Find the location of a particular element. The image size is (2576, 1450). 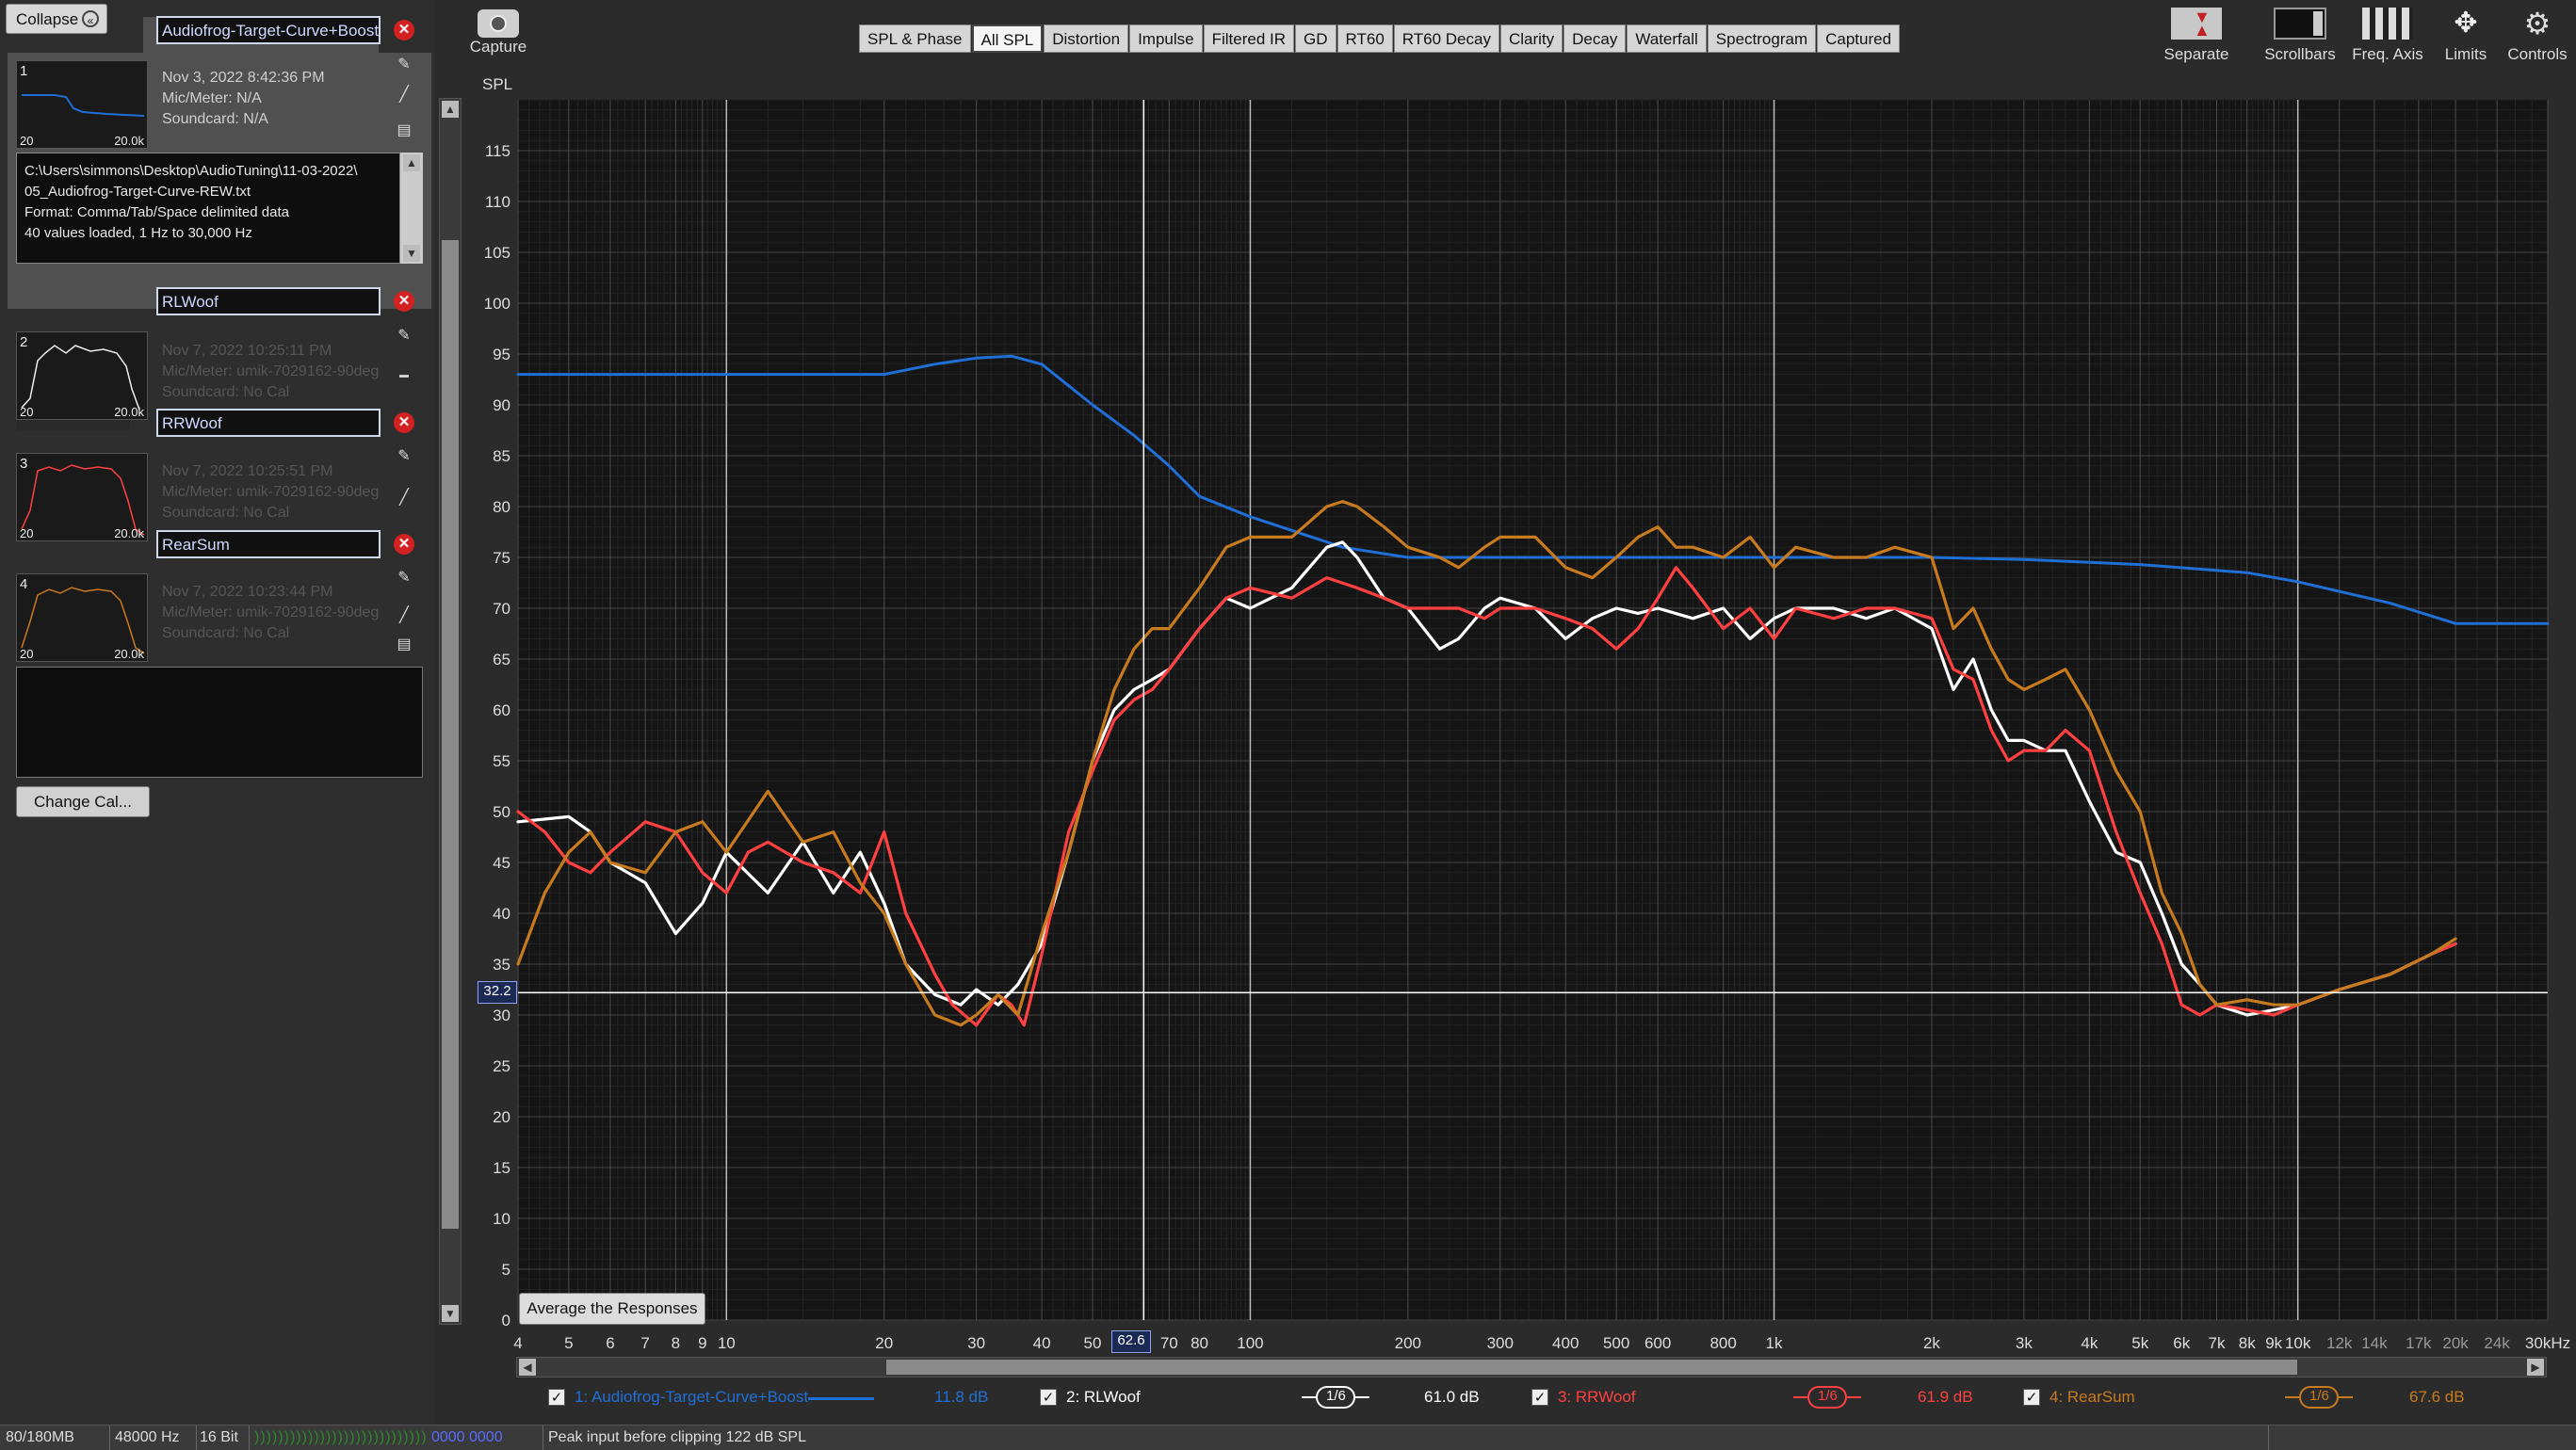

legend-checkbox-2: ✓ is located at coordinates (1048, 1397).